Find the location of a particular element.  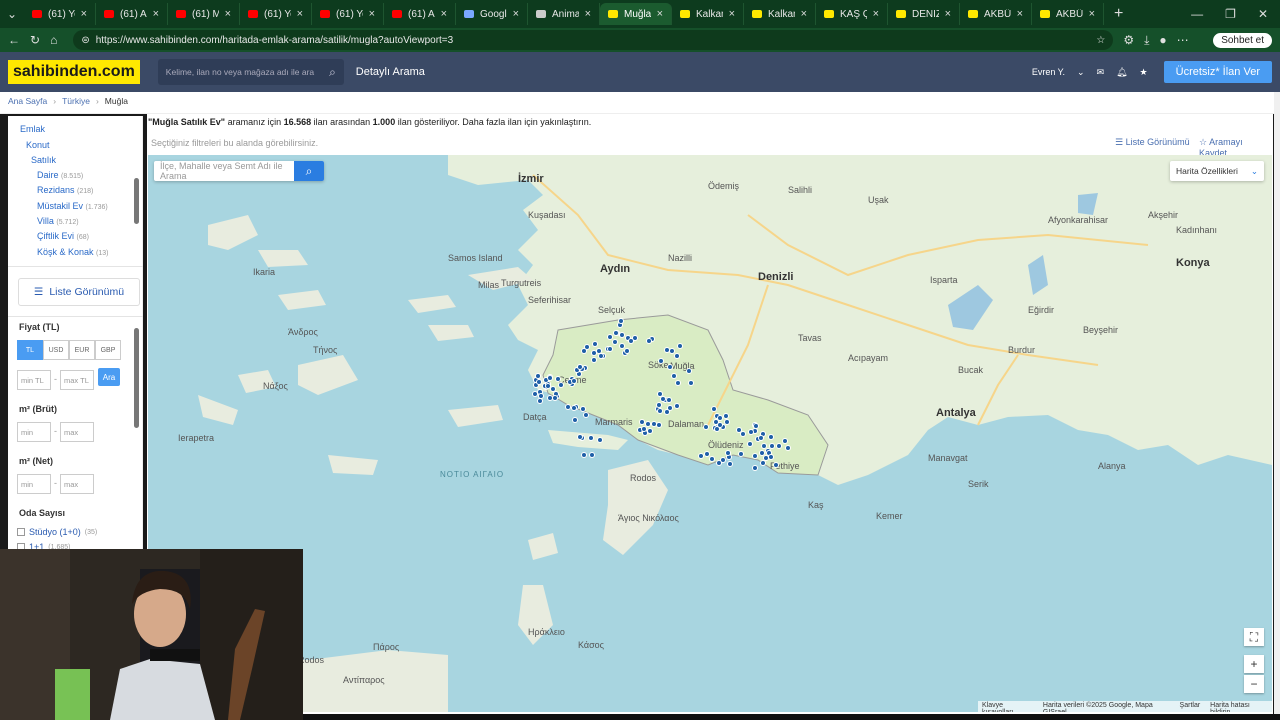

browser-tab: (61) ALKO × is located at coordinates (420, 14).